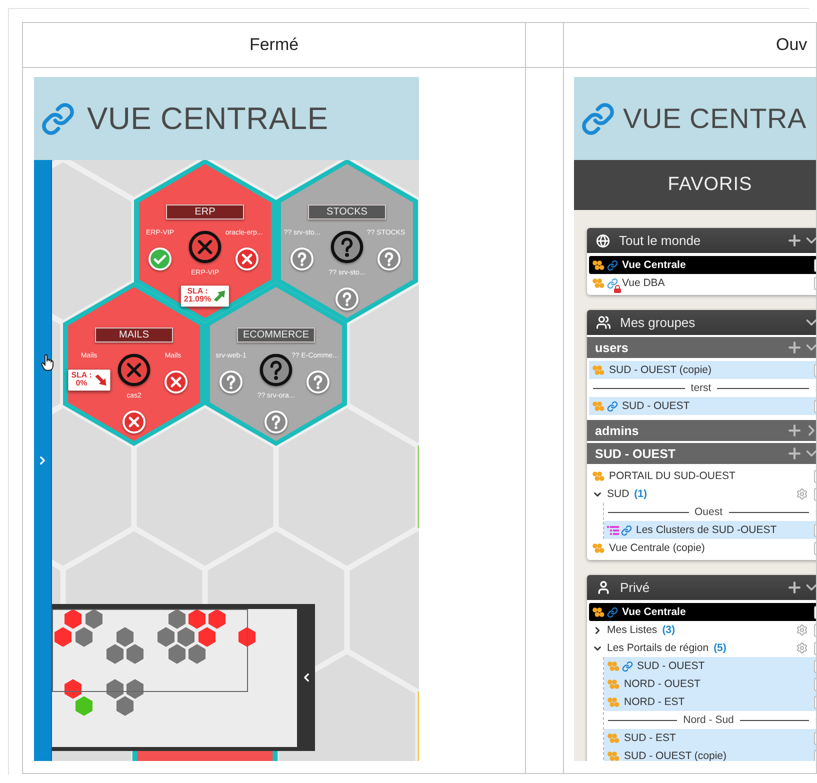  I want to click on view-label: NORD - EST, so click(654, 702).